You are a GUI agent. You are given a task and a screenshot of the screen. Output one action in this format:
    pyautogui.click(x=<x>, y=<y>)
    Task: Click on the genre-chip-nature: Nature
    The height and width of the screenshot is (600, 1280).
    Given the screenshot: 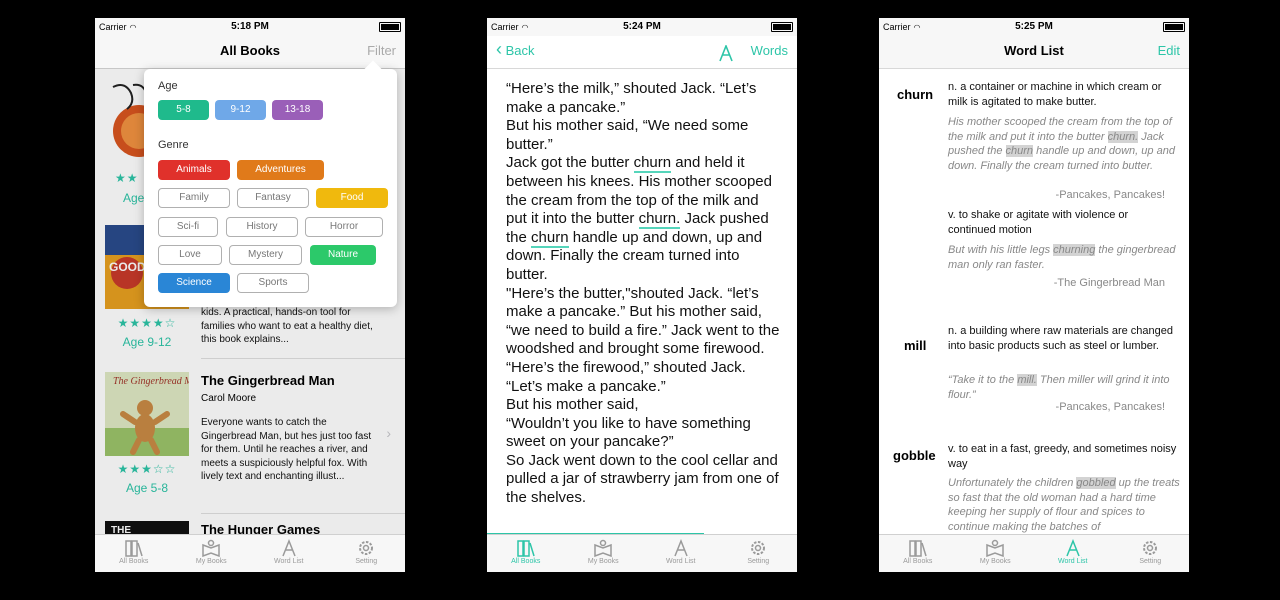 What is the action you would take?
    pyautogui.click(x=343, y=255)
    